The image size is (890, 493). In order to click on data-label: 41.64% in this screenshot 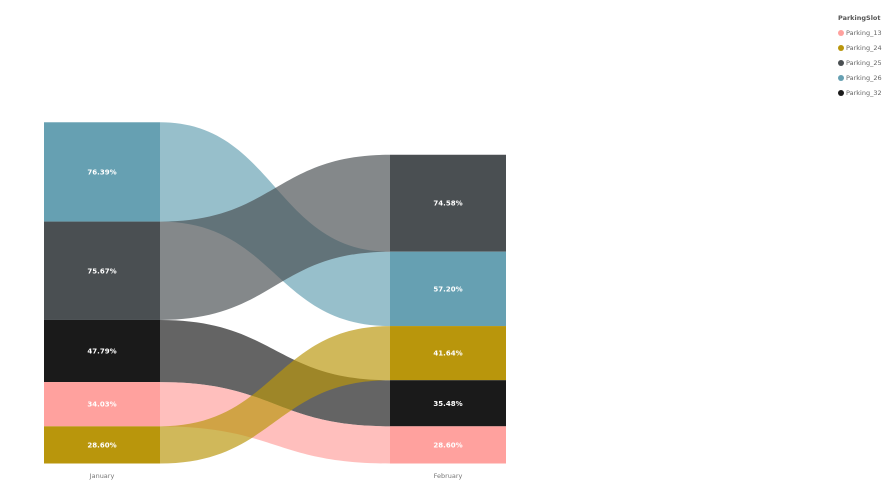, I will do `click(447, 354)`.